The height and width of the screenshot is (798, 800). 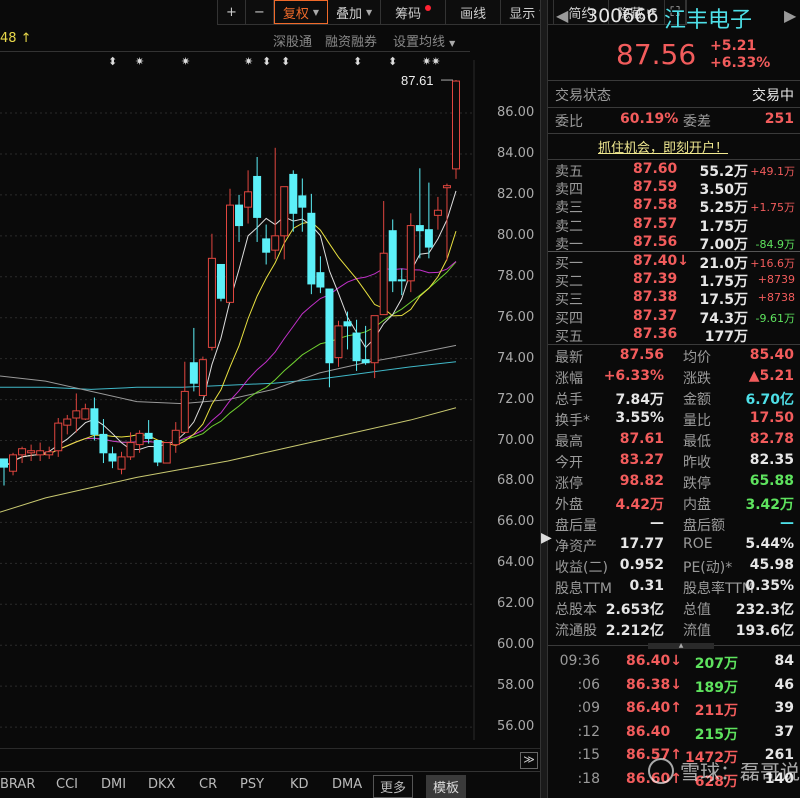 I want to click on ask-delta: +1.75万, so click(x=772, y=208).